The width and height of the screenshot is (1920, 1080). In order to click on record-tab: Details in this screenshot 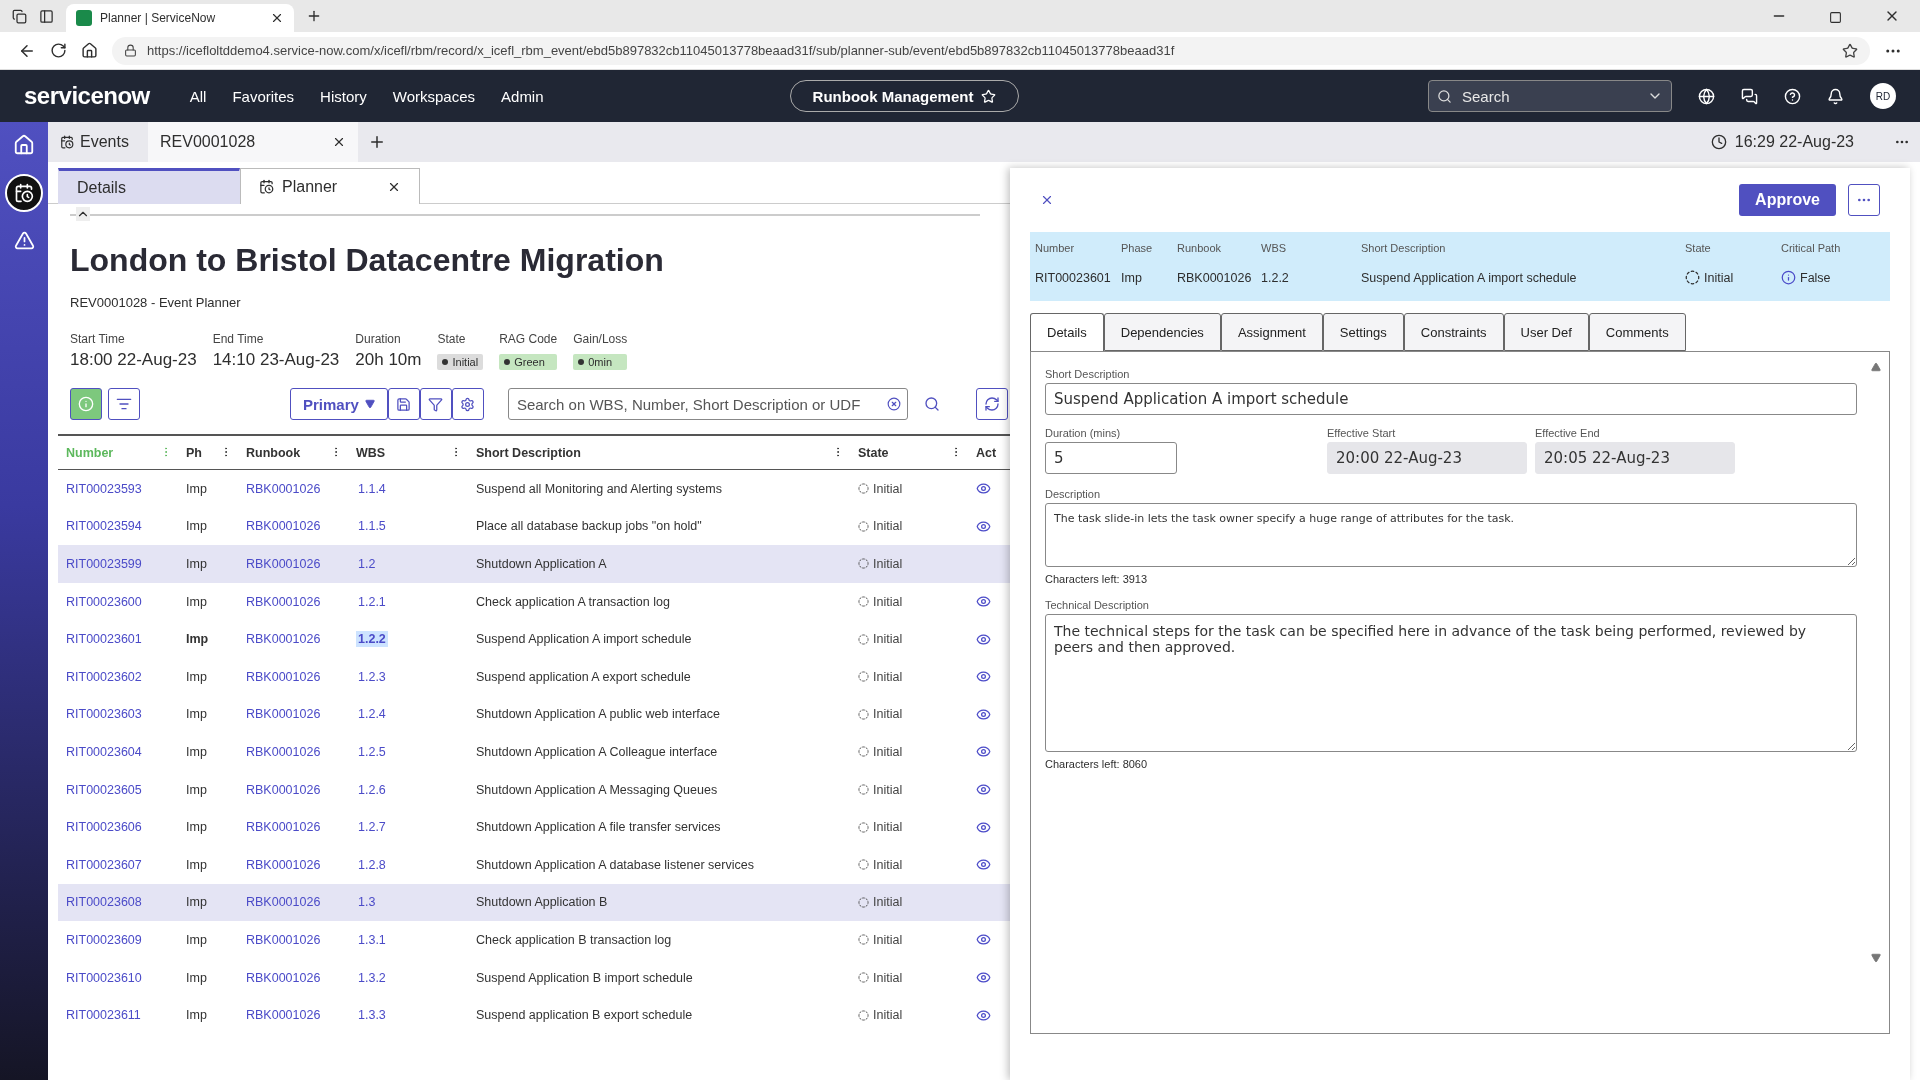, I will do `click(149, 186)`.